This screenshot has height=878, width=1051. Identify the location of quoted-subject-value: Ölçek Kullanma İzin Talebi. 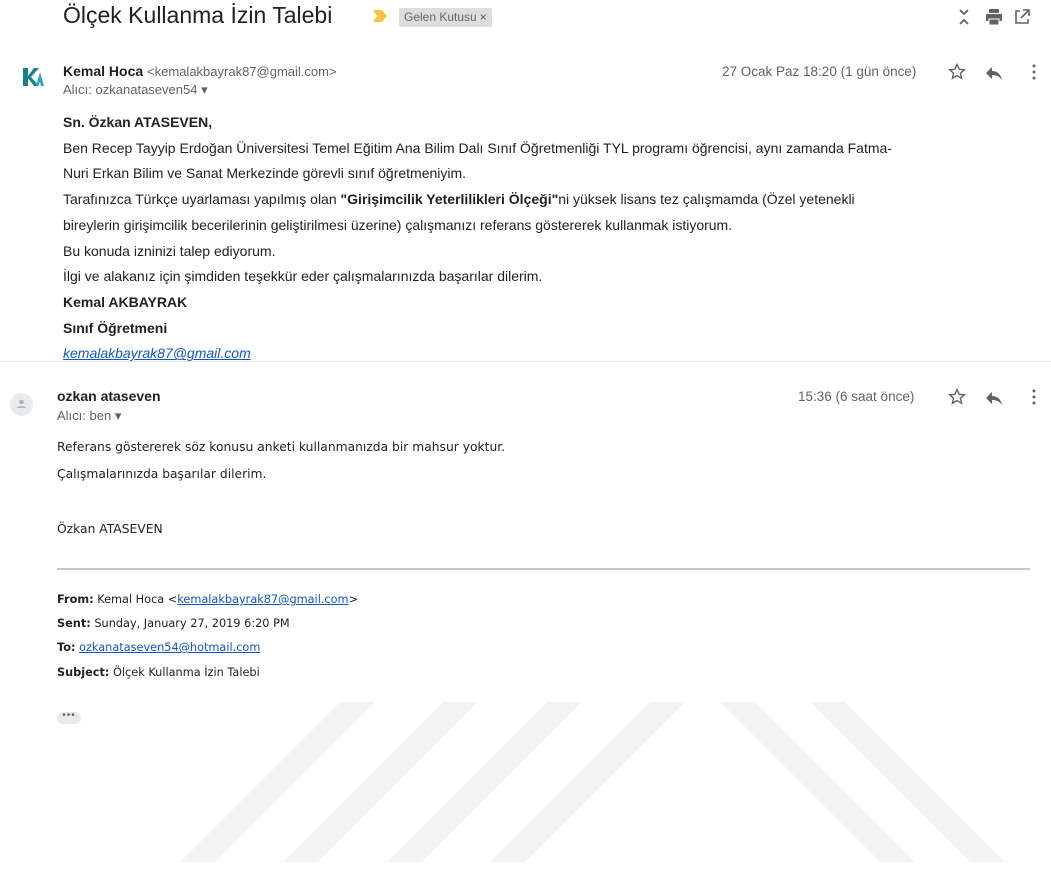
(186, 672).